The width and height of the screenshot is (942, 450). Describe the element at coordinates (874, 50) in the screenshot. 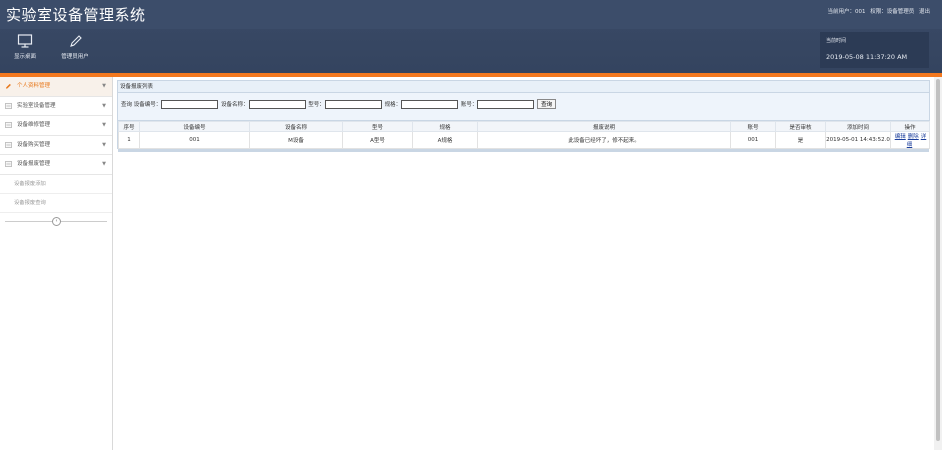

I see `current-time-panel: 当前时间 2019-05-08 11:37:20 AM` at that location.